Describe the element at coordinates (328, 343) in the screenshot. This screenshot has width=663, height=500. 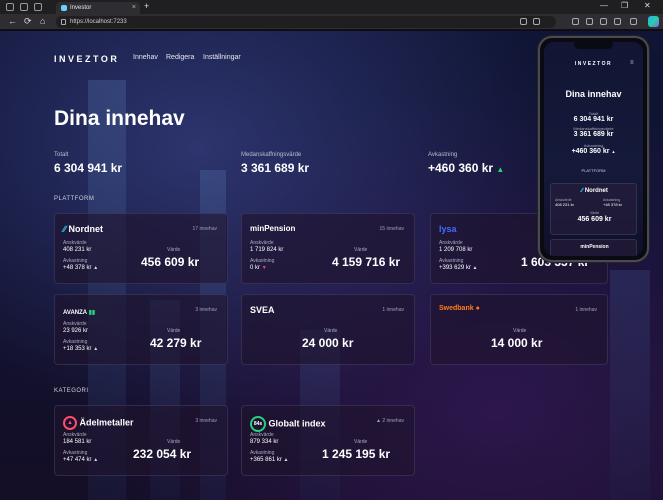
I see `value-amount: 24 000 kr` at that location.